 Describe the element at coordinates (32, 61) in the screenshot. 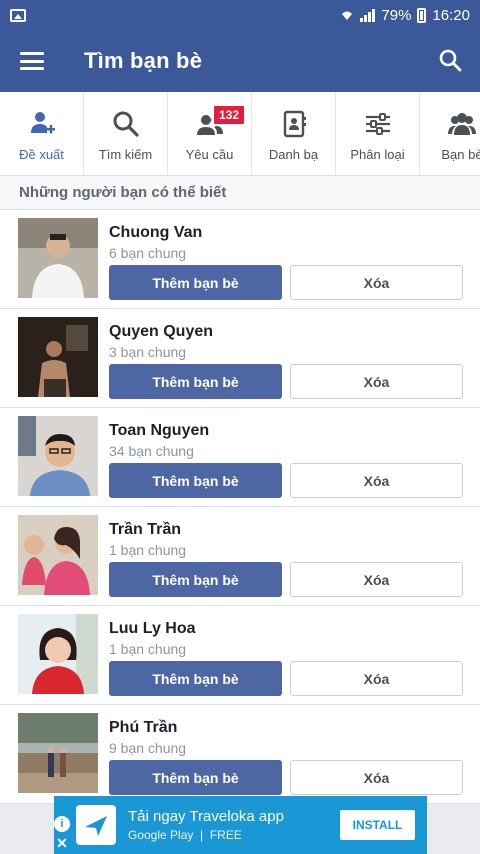

I see `menu-icon` at that location.